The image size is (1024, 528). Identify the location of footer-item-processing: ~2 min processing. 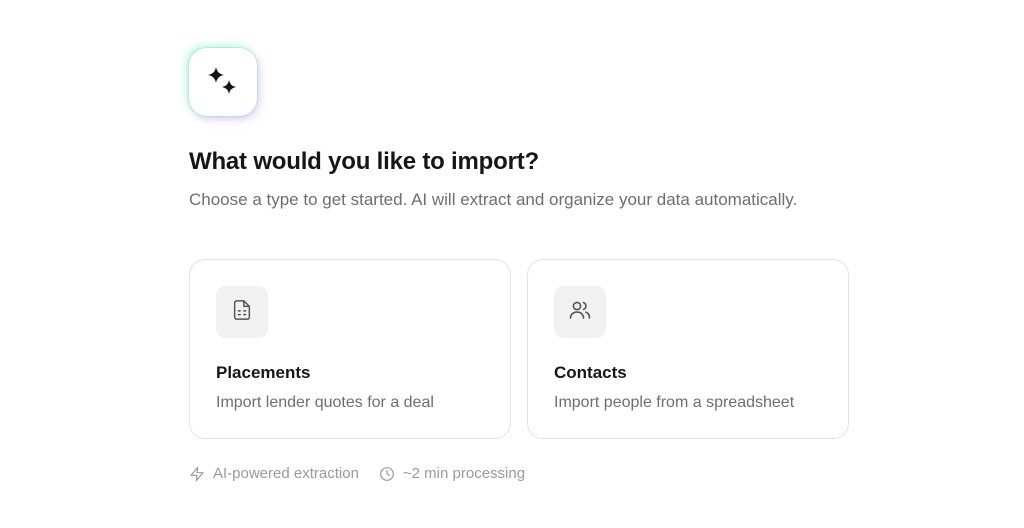
(452, 473).